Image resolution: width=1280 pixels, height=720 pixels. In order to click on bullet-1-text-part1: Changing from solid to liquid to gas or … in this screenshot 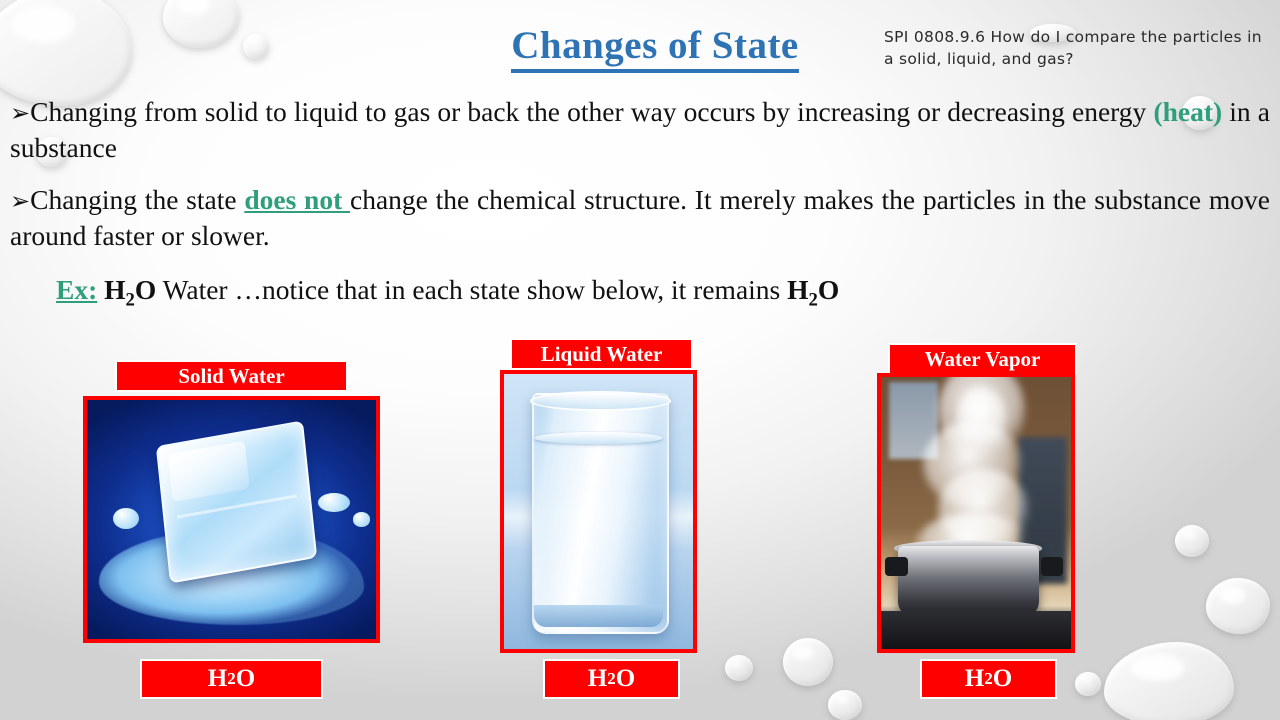, I will do `click(592, 111)`.